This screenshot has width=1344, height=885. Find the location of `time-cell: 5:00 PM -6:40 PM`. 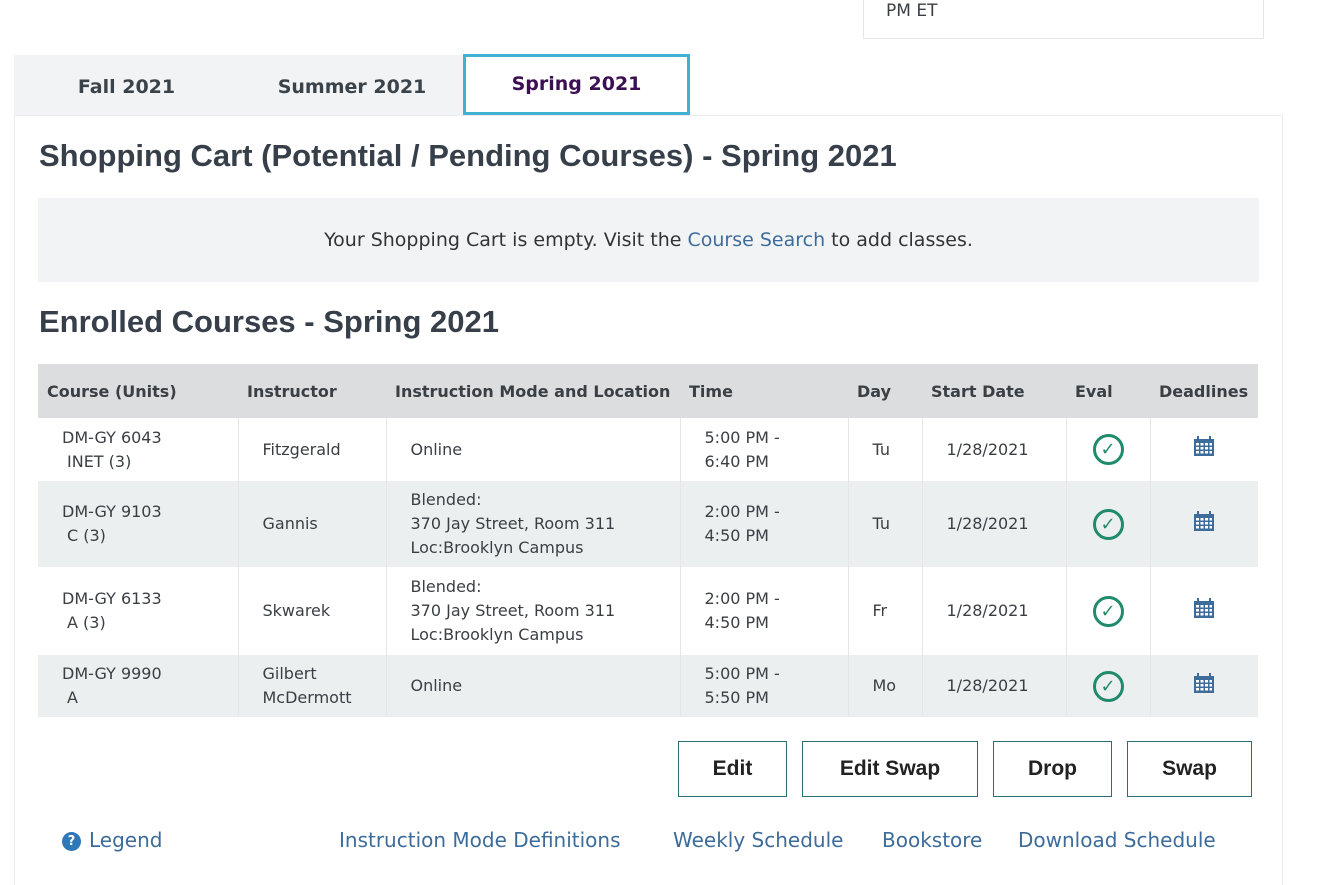

time-cell: 5:00 PM -6:40 PM is located at coordinates (764, 449).